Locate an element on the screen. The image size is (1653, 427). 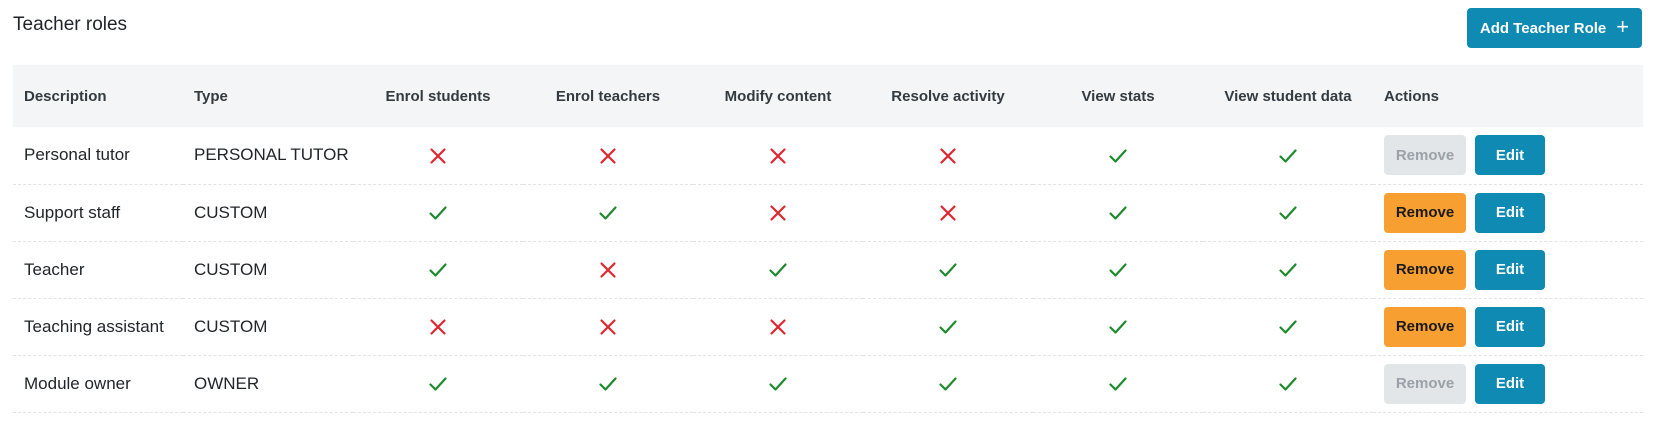
role-type: OWNER is located at coordinates (227, 383).